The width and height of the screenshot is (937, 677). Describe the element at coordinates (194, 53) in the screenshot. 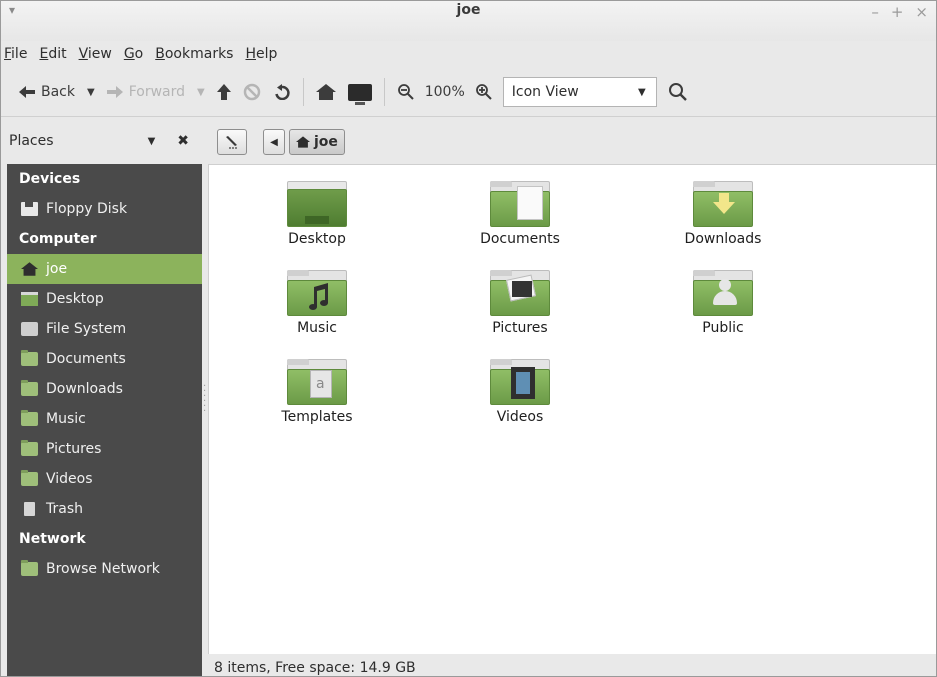

I see `menu-bookmarks: Bookmarks` at that location.